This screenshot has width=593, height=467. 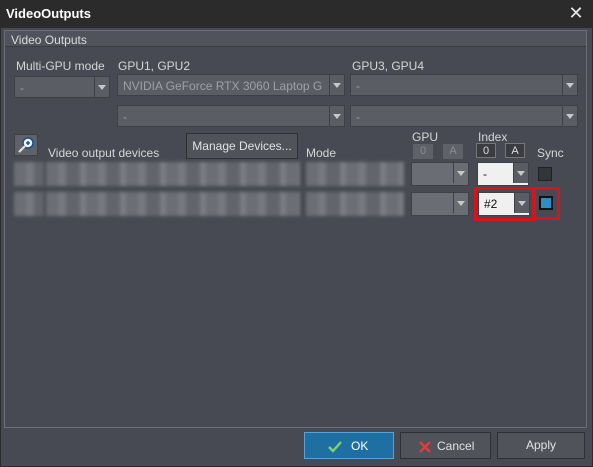 I want to click on ok-label: OK, so click(x=360, y=446).